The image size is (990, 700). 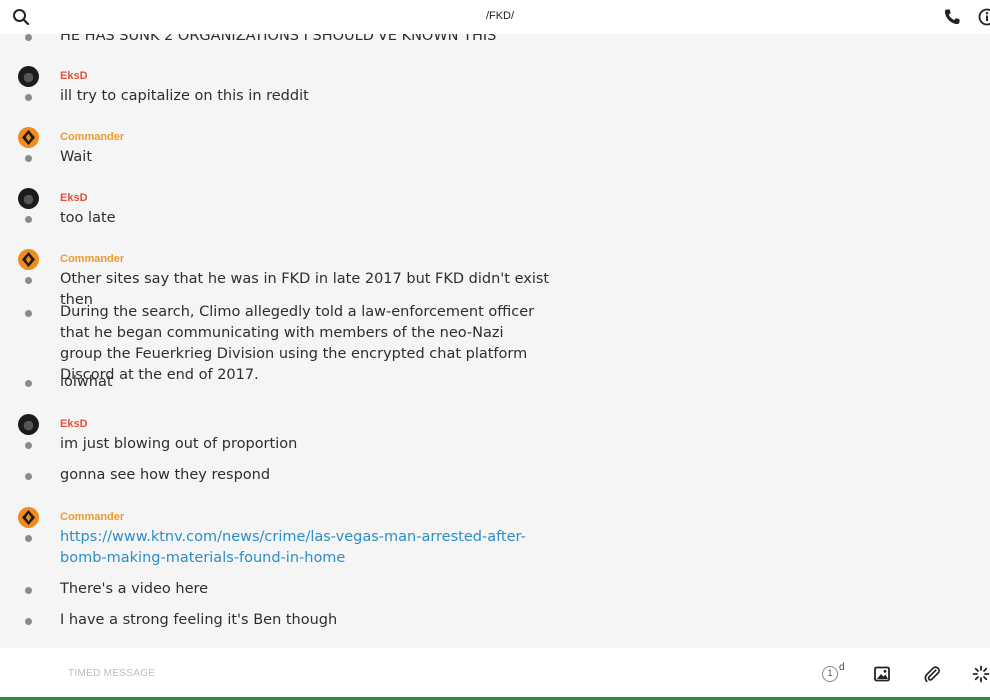 What do you see at coordinates (981, 674) in the screenshot?
I see `loading-icon` at bounding box center [981, 674].